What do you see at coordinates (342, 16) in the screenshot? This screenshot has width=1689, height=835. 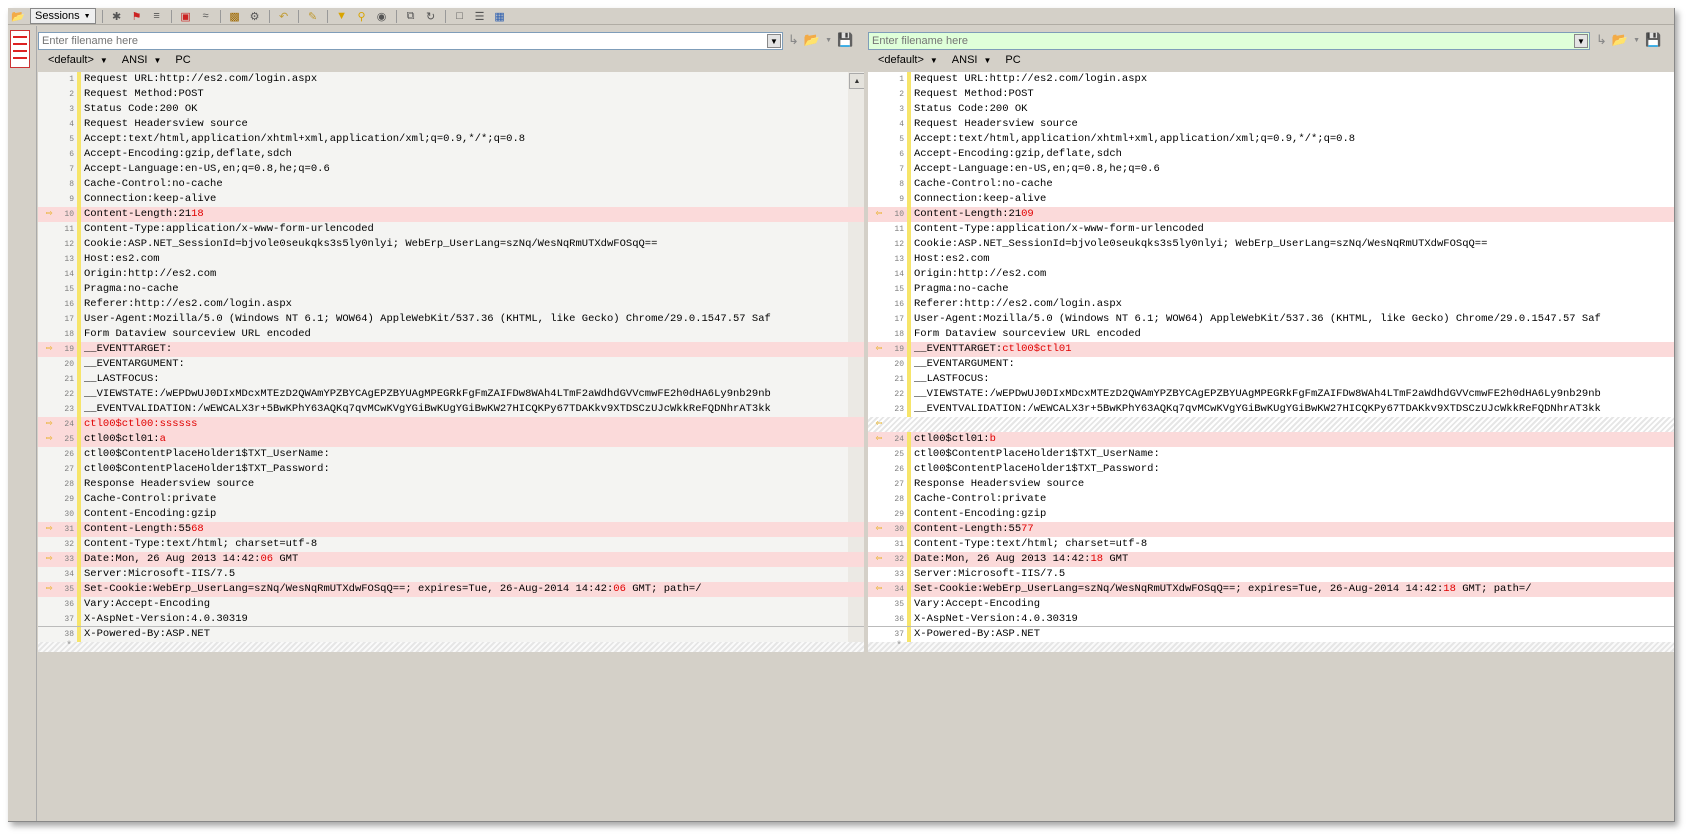 I see `filter-icon: ▼` at bounding box center [342, 16].